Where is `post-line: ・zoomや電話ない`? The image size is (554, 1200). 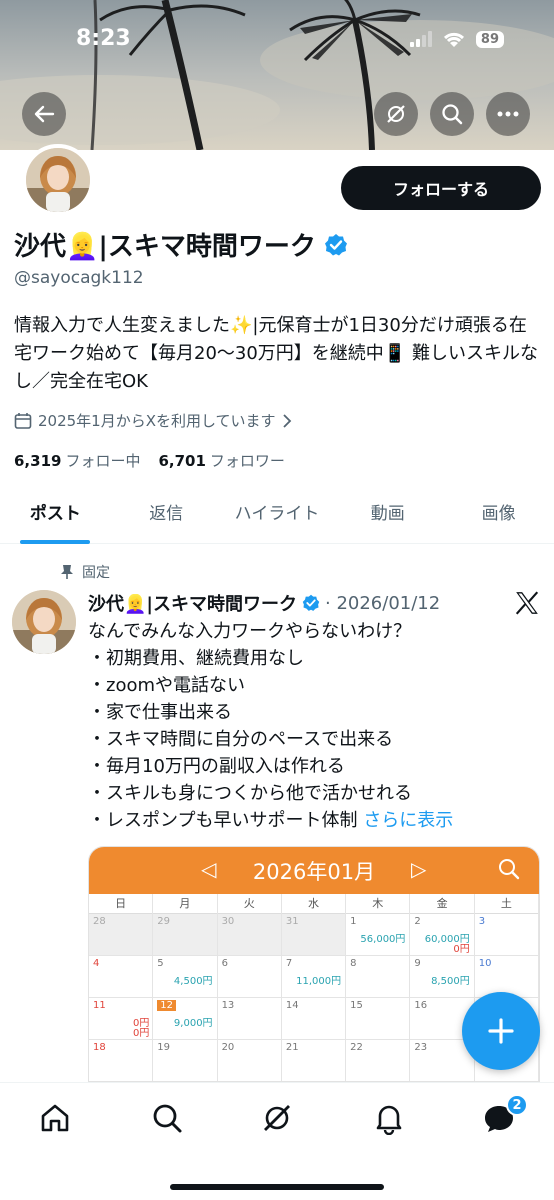 post-line: ・zoomや電話ない is located at coordinates (167, 685).